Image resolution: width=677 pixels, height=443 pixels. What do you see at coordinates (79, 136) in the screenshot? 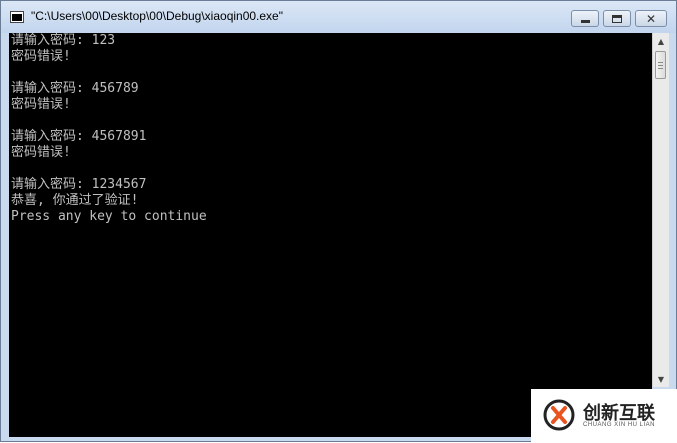
I see `console-line: 请输入密码: 4567891` at bounding box center [79, 136].